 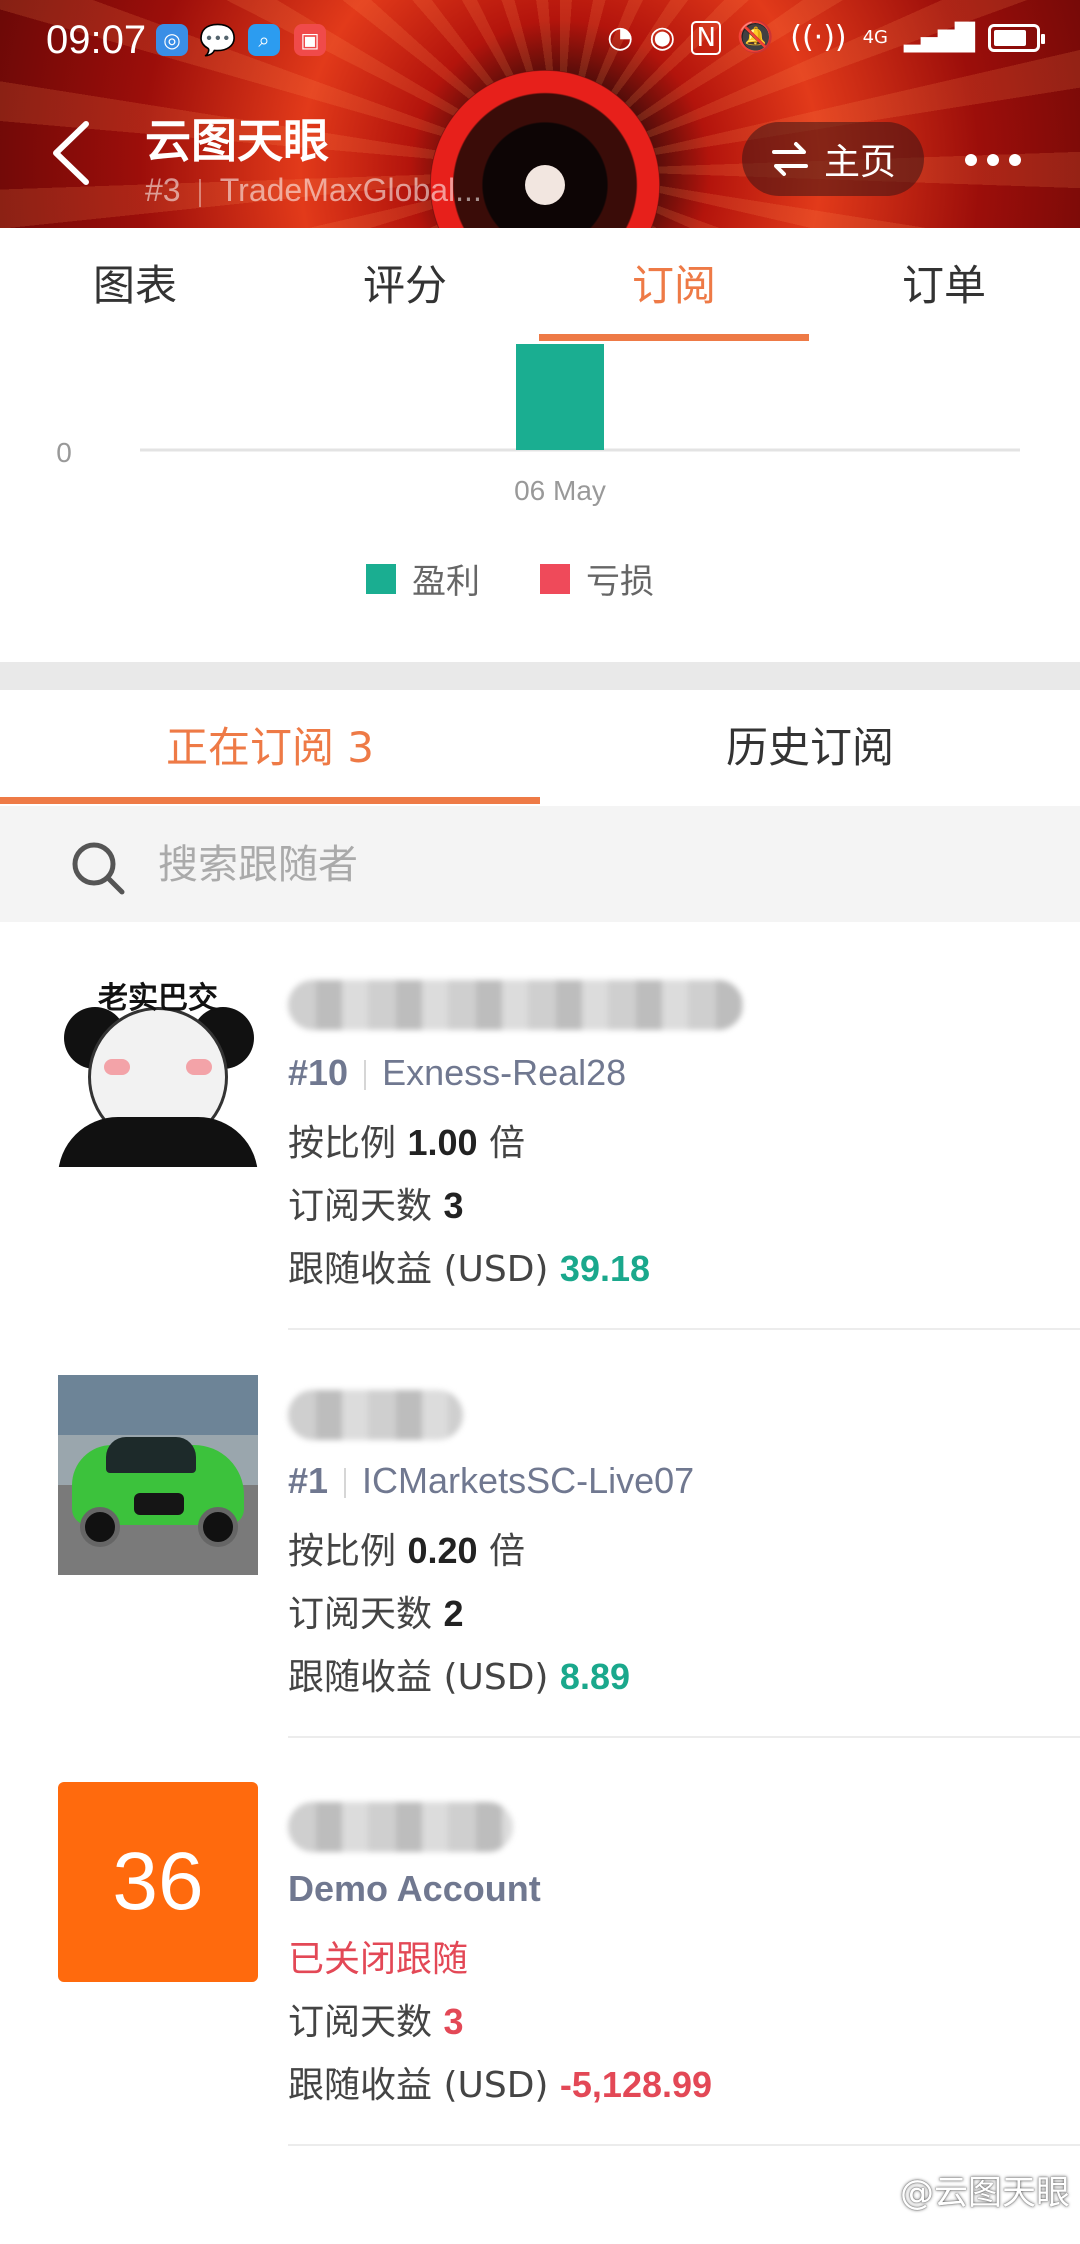 What do you see at coordinates (560, 490) in the screenshot?
I see `x-tick-label: 06 May` at bounding box center [560, 490].